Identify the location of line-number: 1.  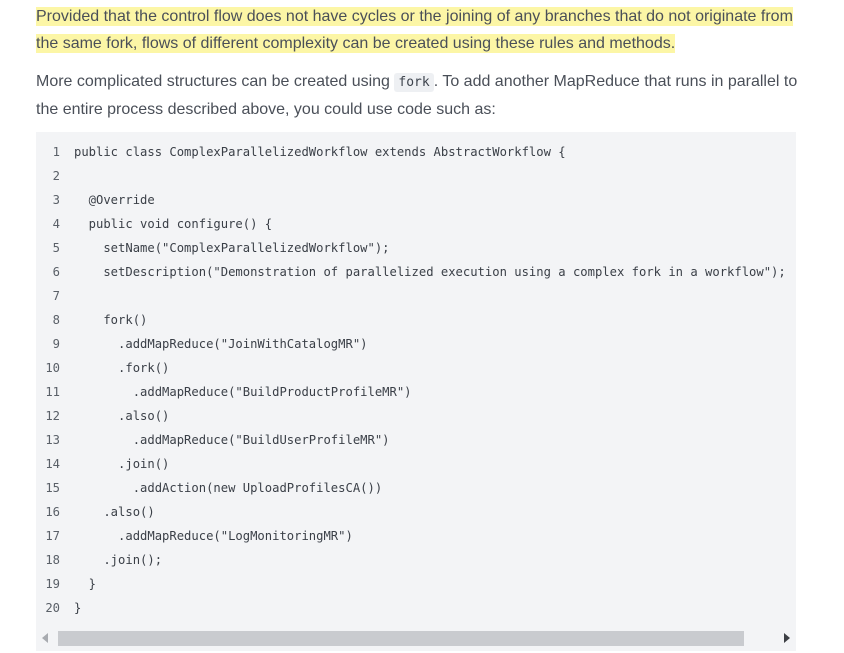
(56, 152).